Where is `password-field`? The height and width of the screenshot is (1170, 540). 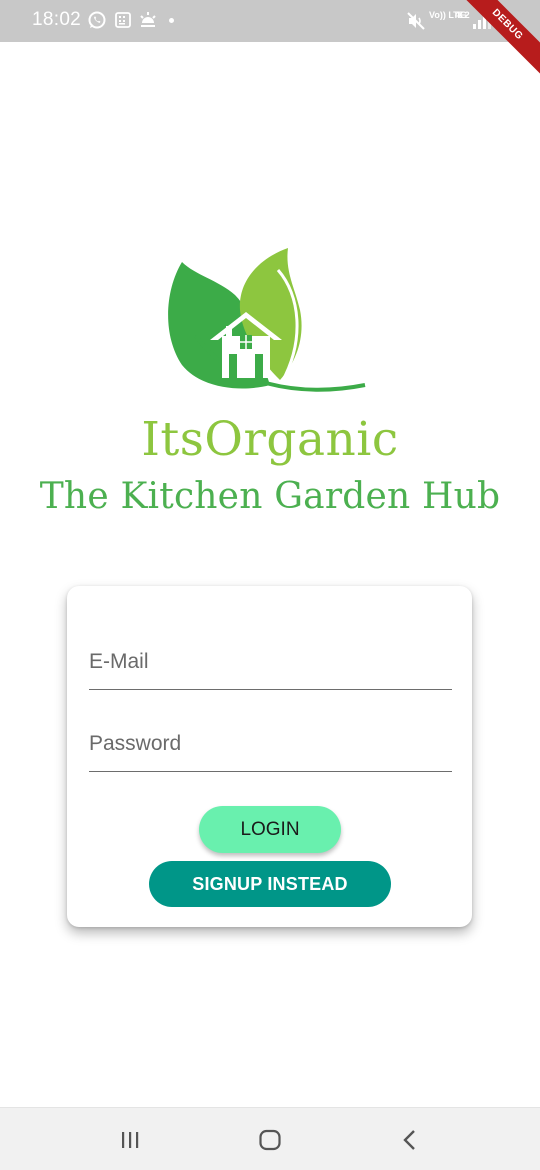 password-field is located at coordinates (270, 742).